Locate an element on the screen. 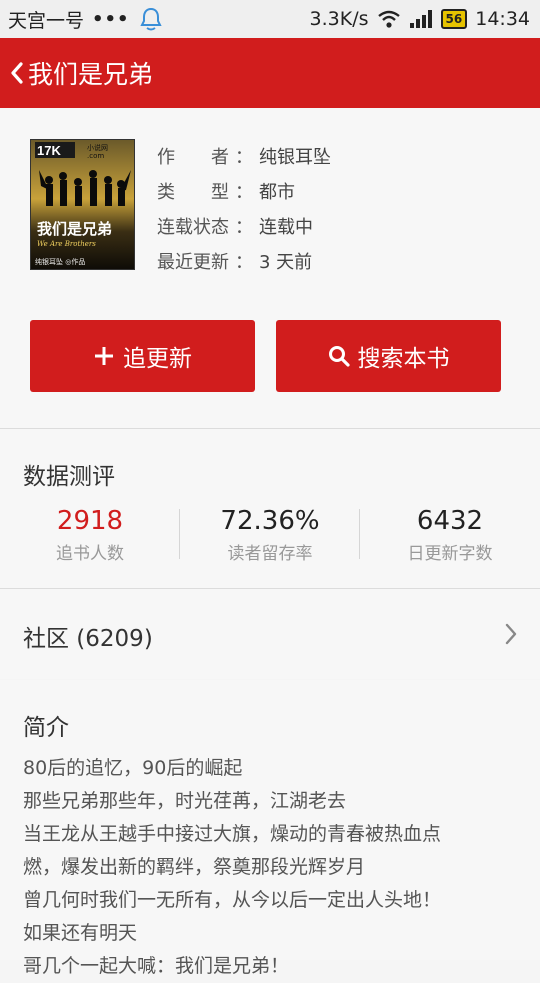  genre-value: 都市 is located at coordinates (277, 192).